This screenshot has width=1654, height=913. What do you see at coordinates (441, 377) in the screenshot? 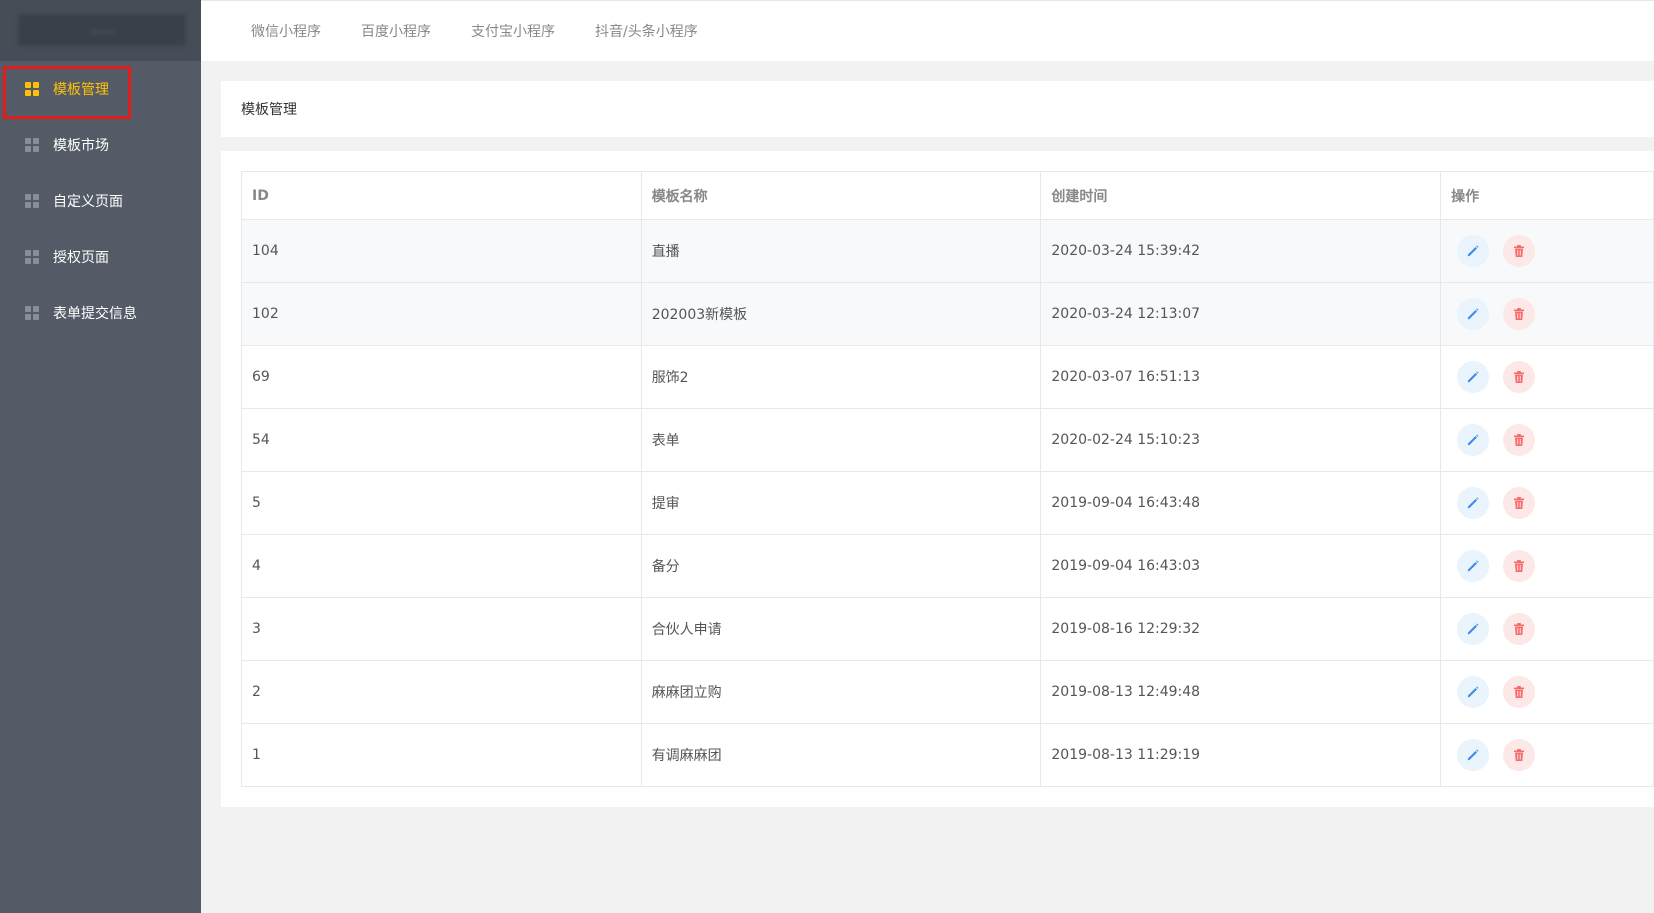
I see `cell-id: 69` at bounding box center [441, 377].